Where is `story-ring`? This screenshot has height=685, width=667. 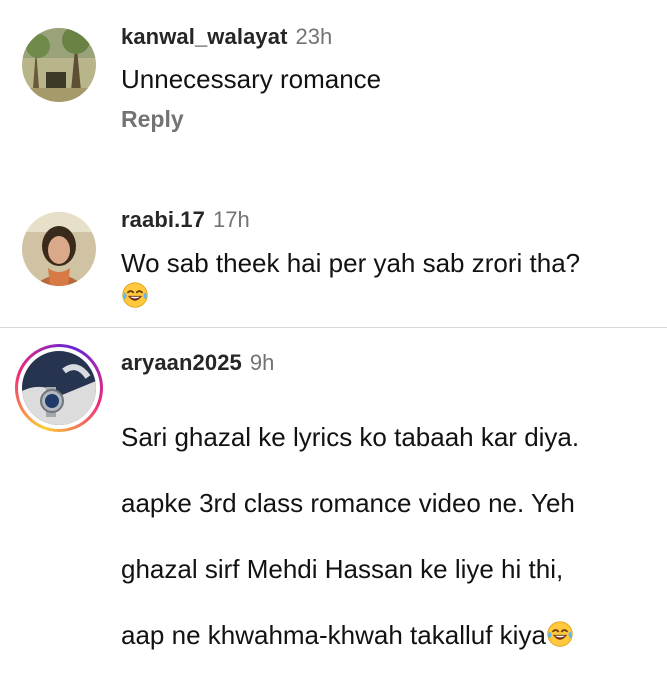 story-ring is located at coordinates (59, 388).